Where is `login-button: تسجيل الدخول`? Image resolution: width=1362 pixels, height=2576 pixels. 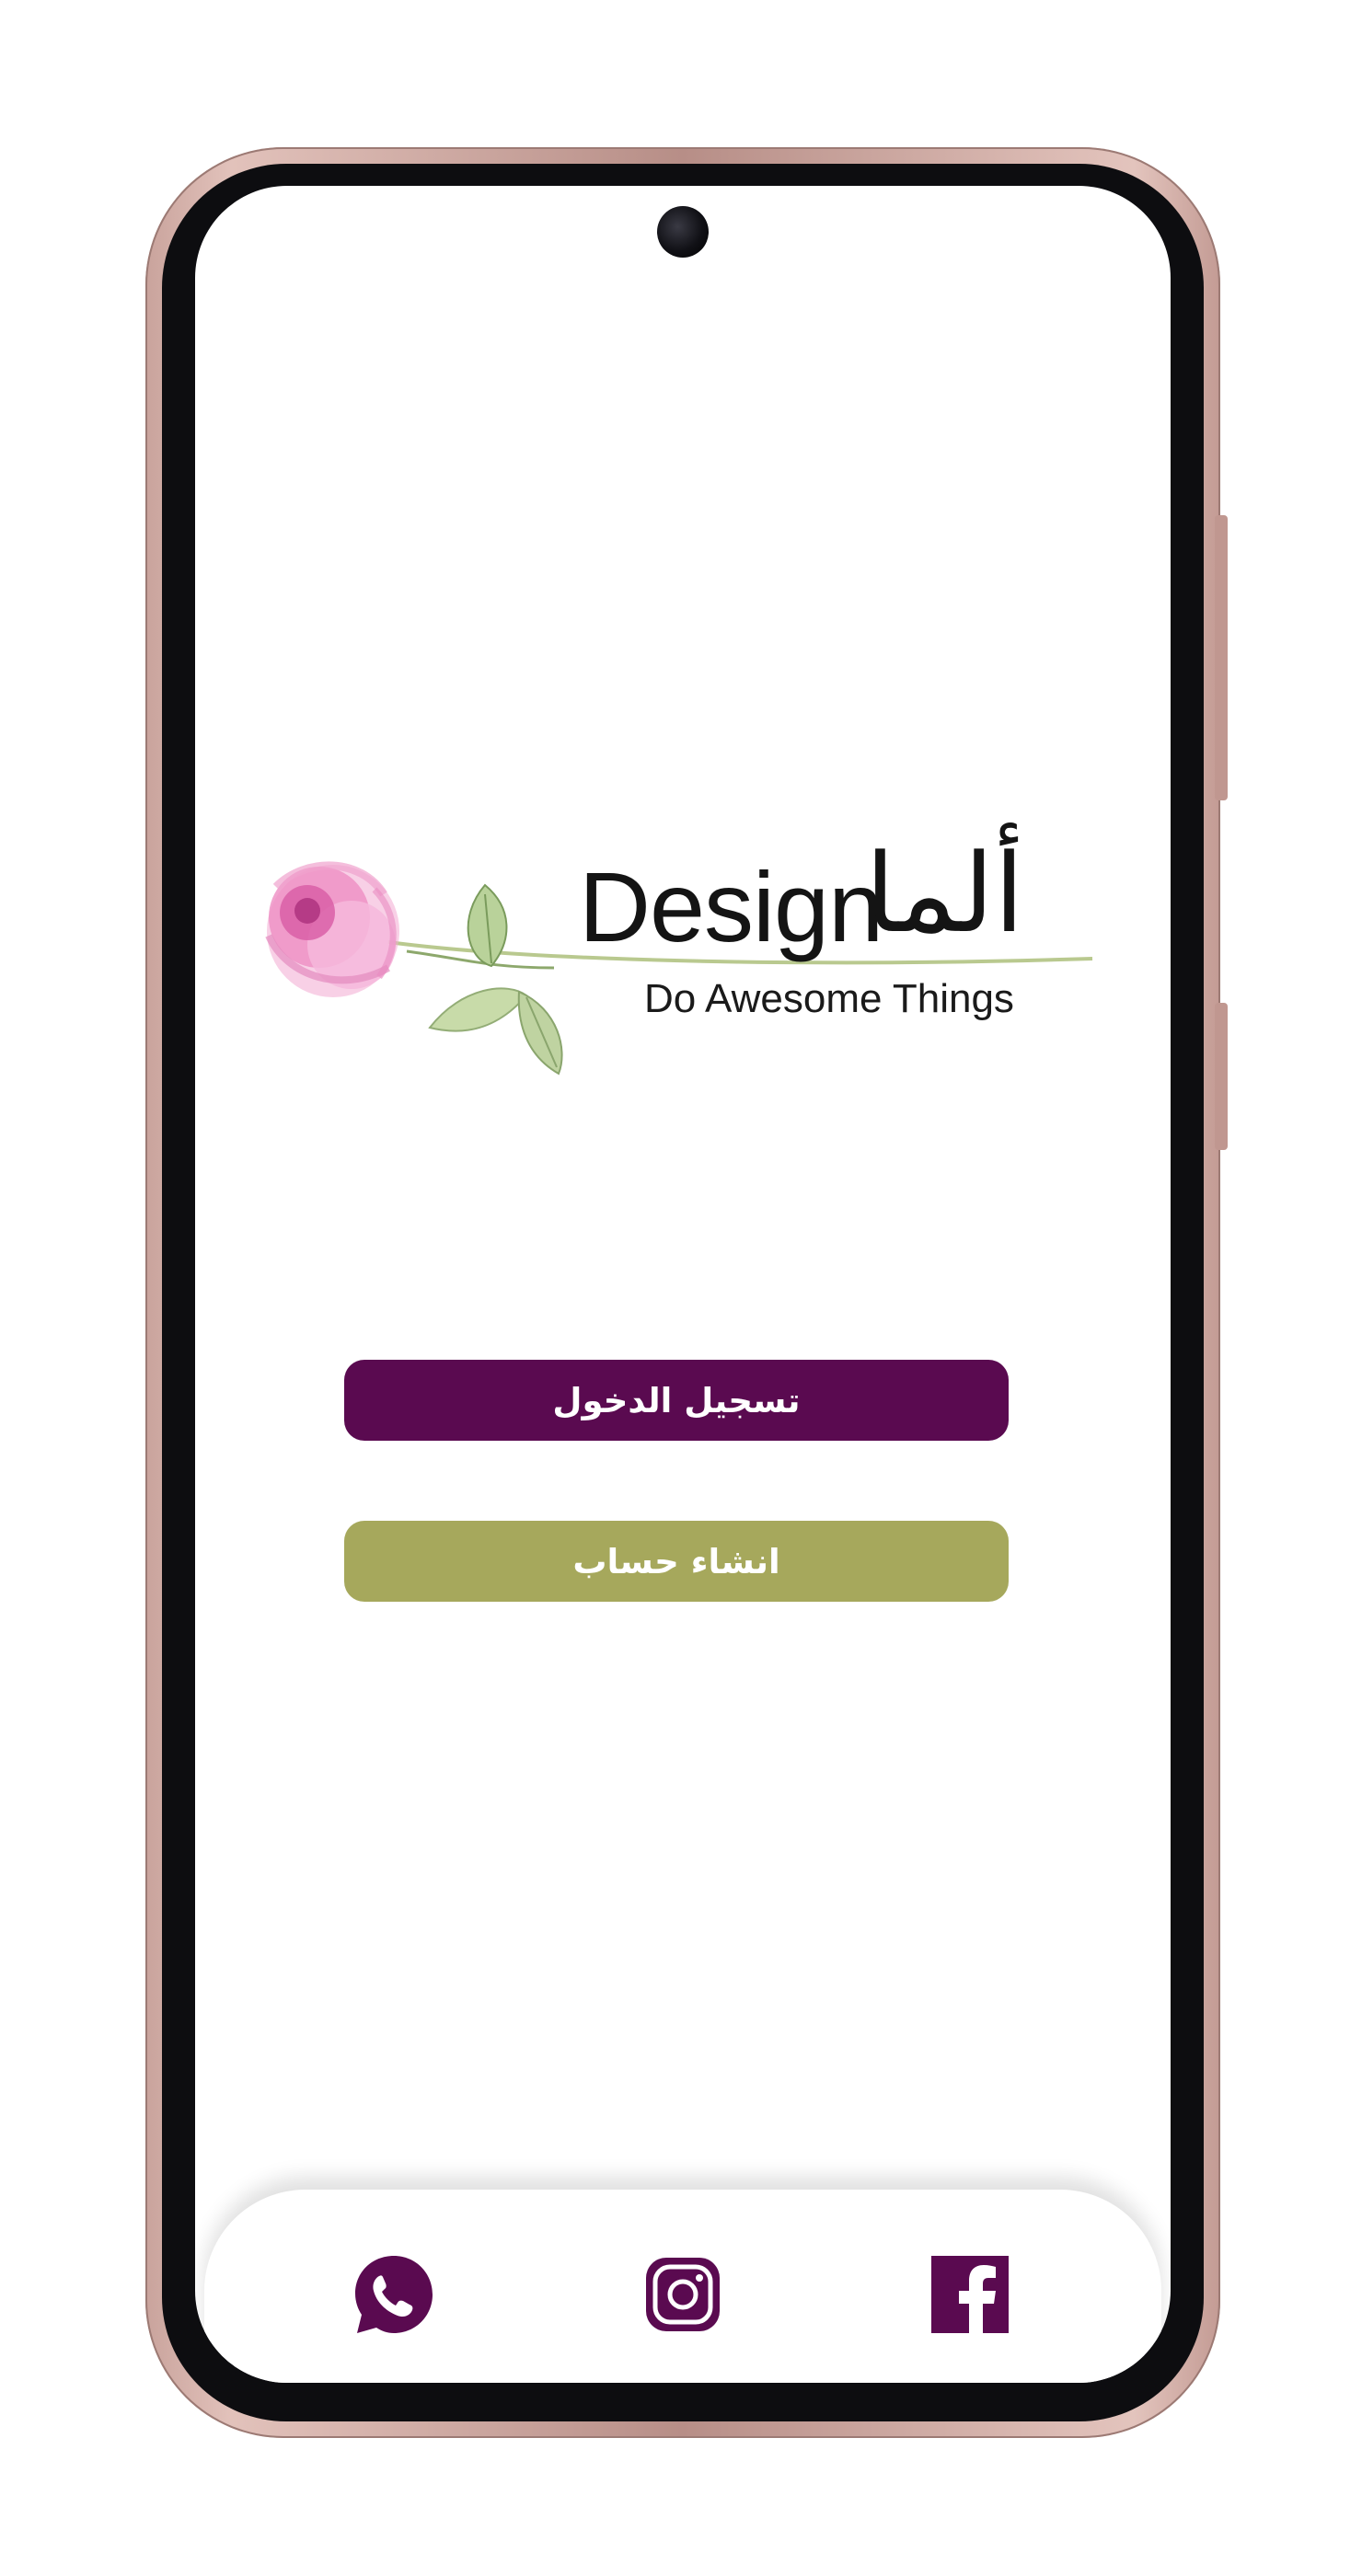 login-button: تسجيل الدخول is located at coordinates (676, 1400).